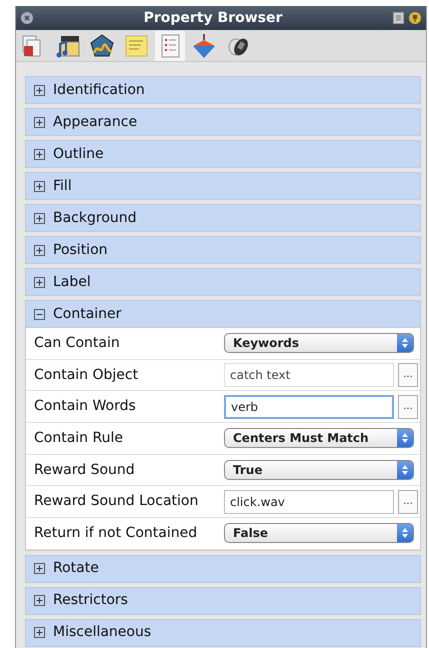 Image resolution: width=429 pixels, height=648 pixels. Describe the element at coordinates (27, 18) in the screenshot. I see `close-icon` at that location.